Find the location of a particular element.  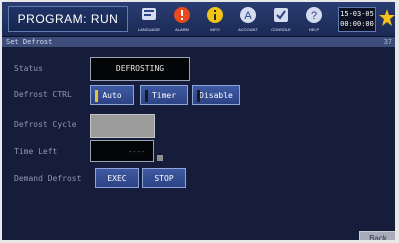

time-left-marker is located at coordinates (160, 158).